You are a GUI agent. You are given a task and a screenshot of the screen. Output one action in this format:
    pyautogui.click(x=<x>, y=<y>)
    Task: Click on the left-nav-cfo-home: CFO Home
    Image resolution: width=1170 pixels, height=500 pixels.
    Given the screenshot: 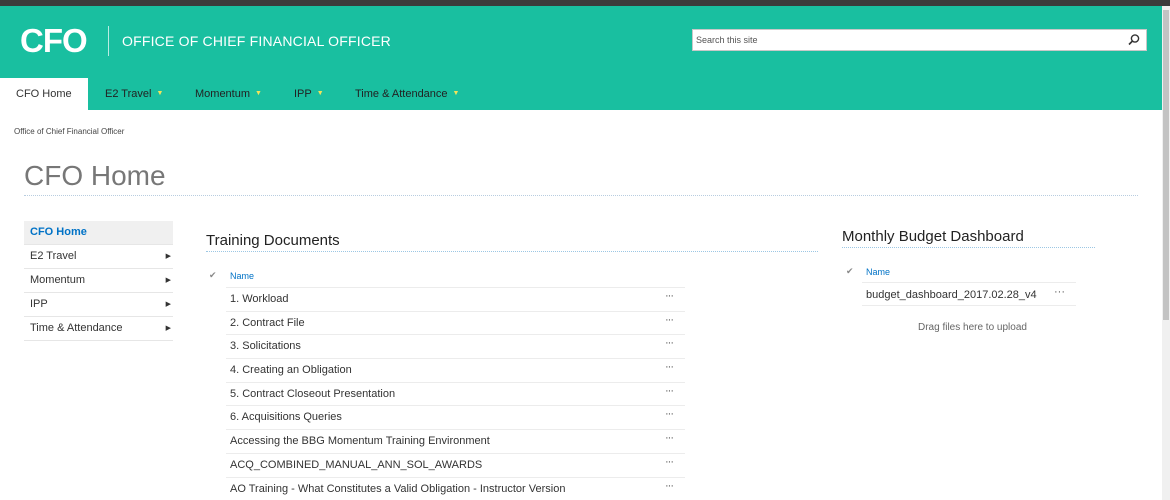 What is the action you would take?
    pyautogui.click(x=98, y=233)
    